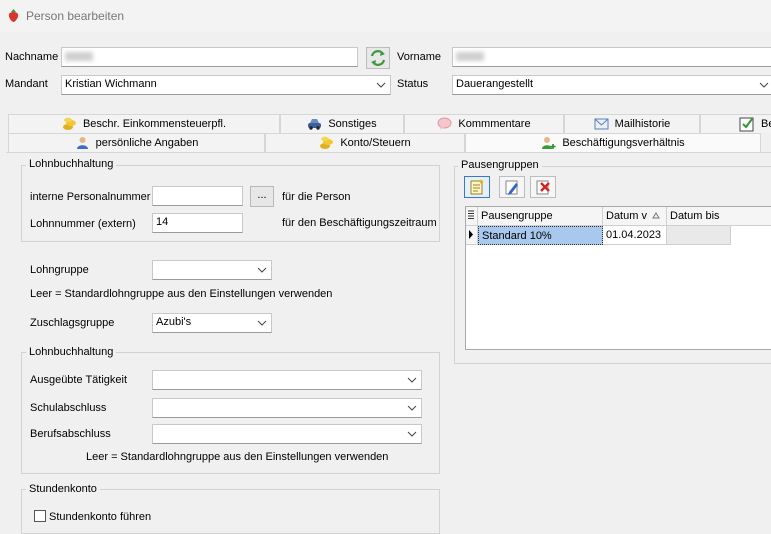 The height and width of the screenshot is (534, 771). What do you see at coordinates (68, 408) in the screenshot?
I see `schulabschluss-label: Schulabschluss` at bounding box center [68, 408].